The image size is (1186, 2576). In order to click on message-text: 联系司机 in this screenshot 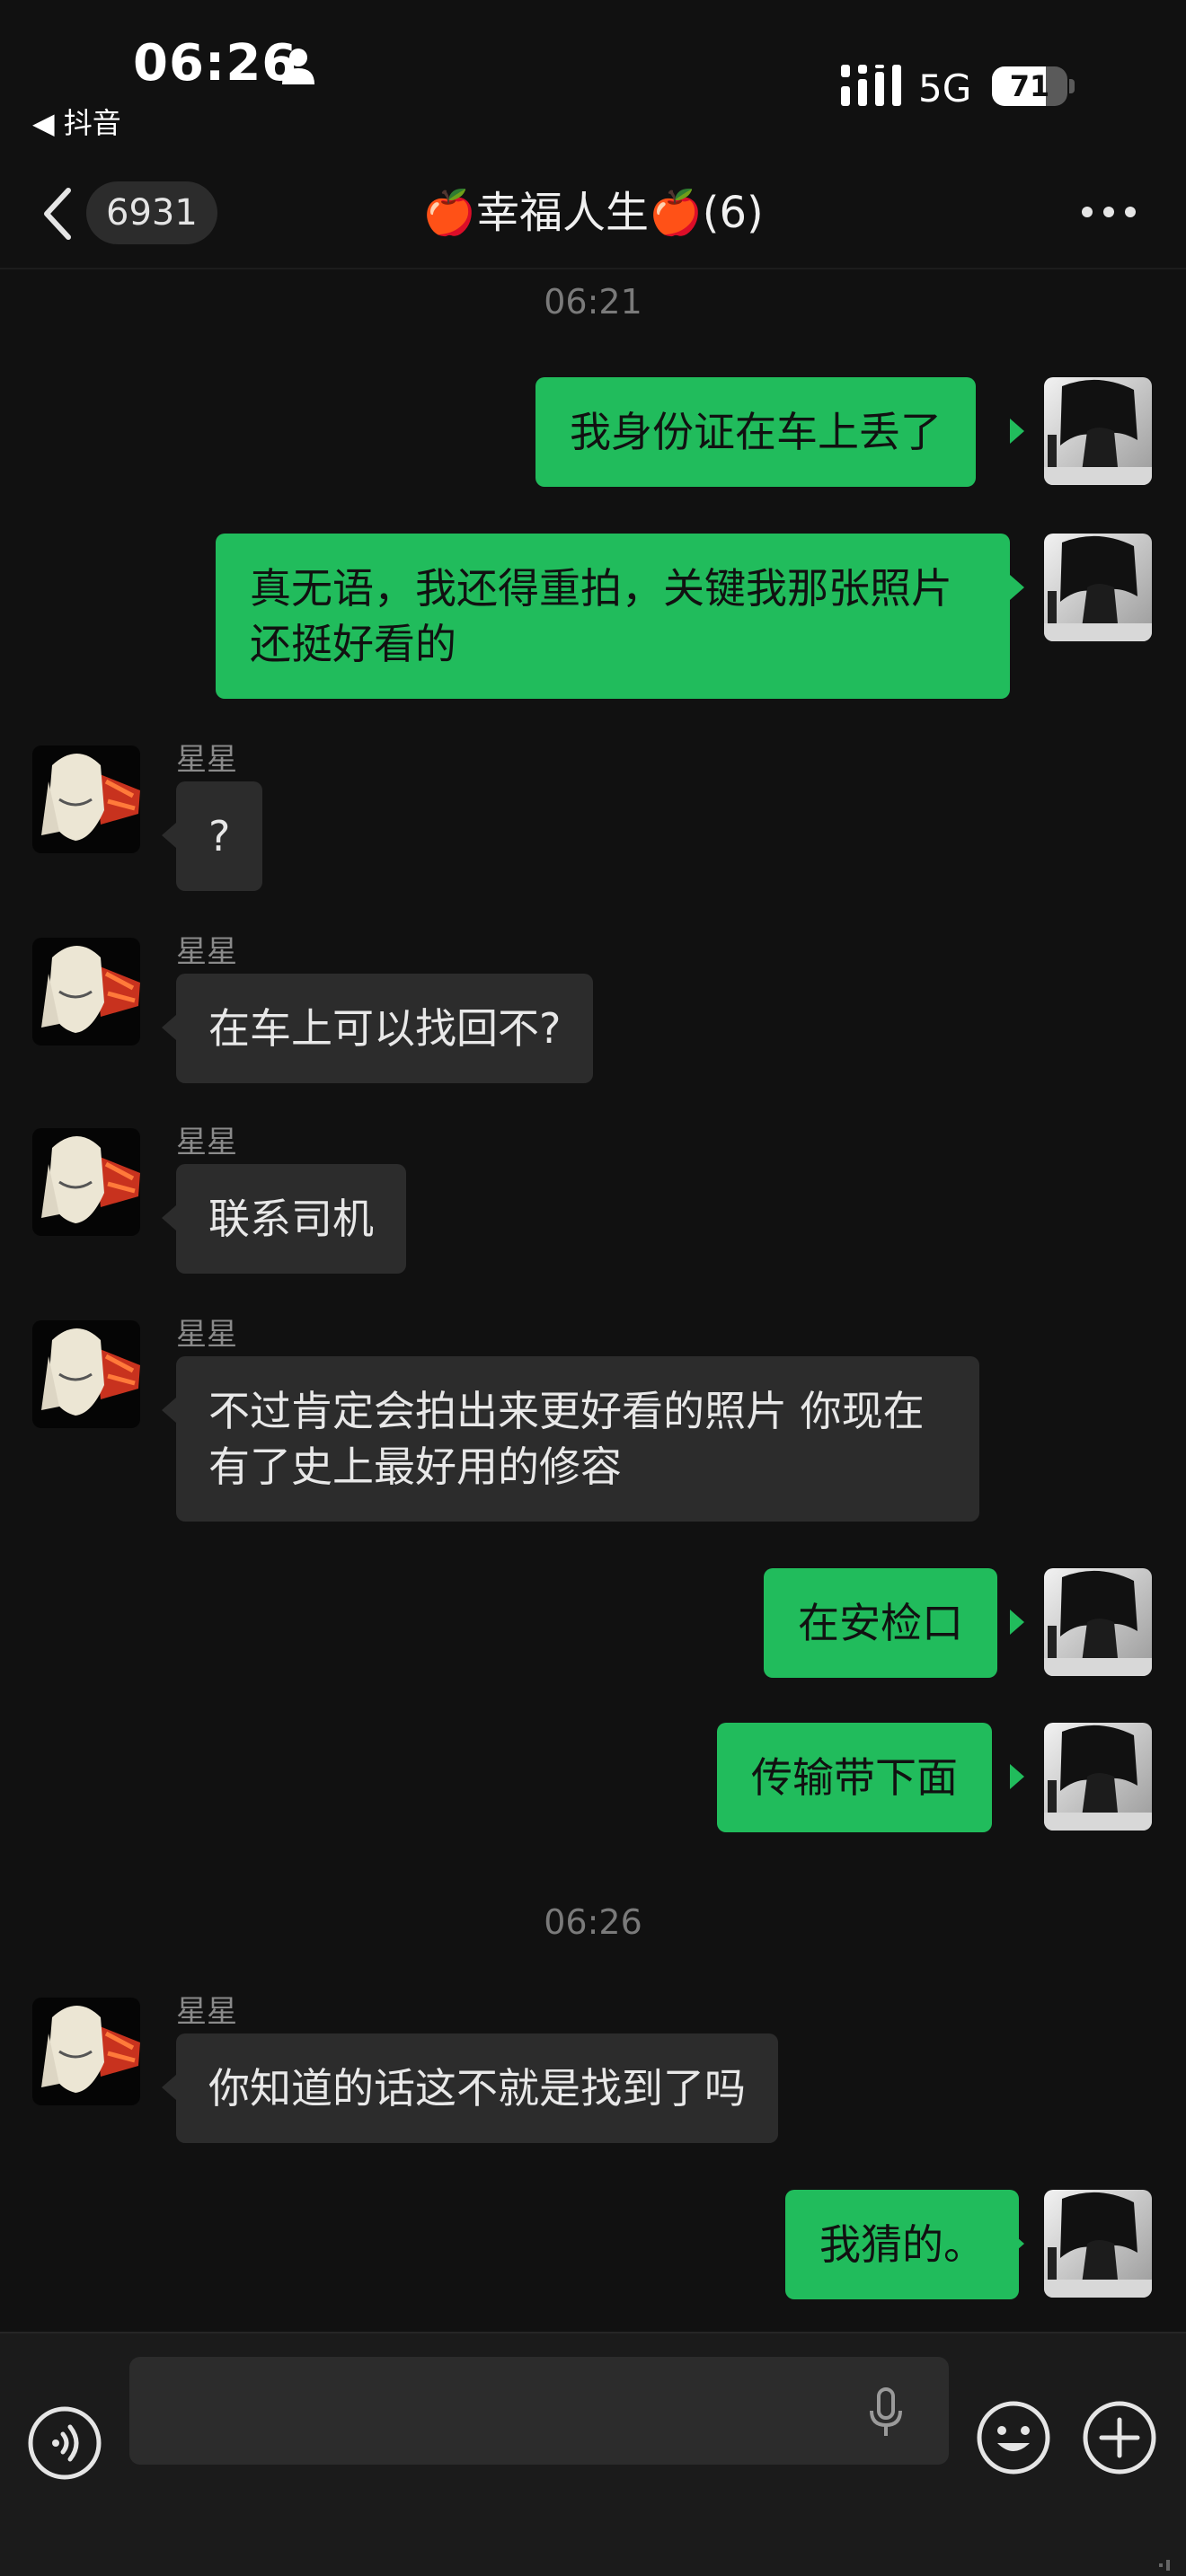, I will do `click(291, 1219)`.